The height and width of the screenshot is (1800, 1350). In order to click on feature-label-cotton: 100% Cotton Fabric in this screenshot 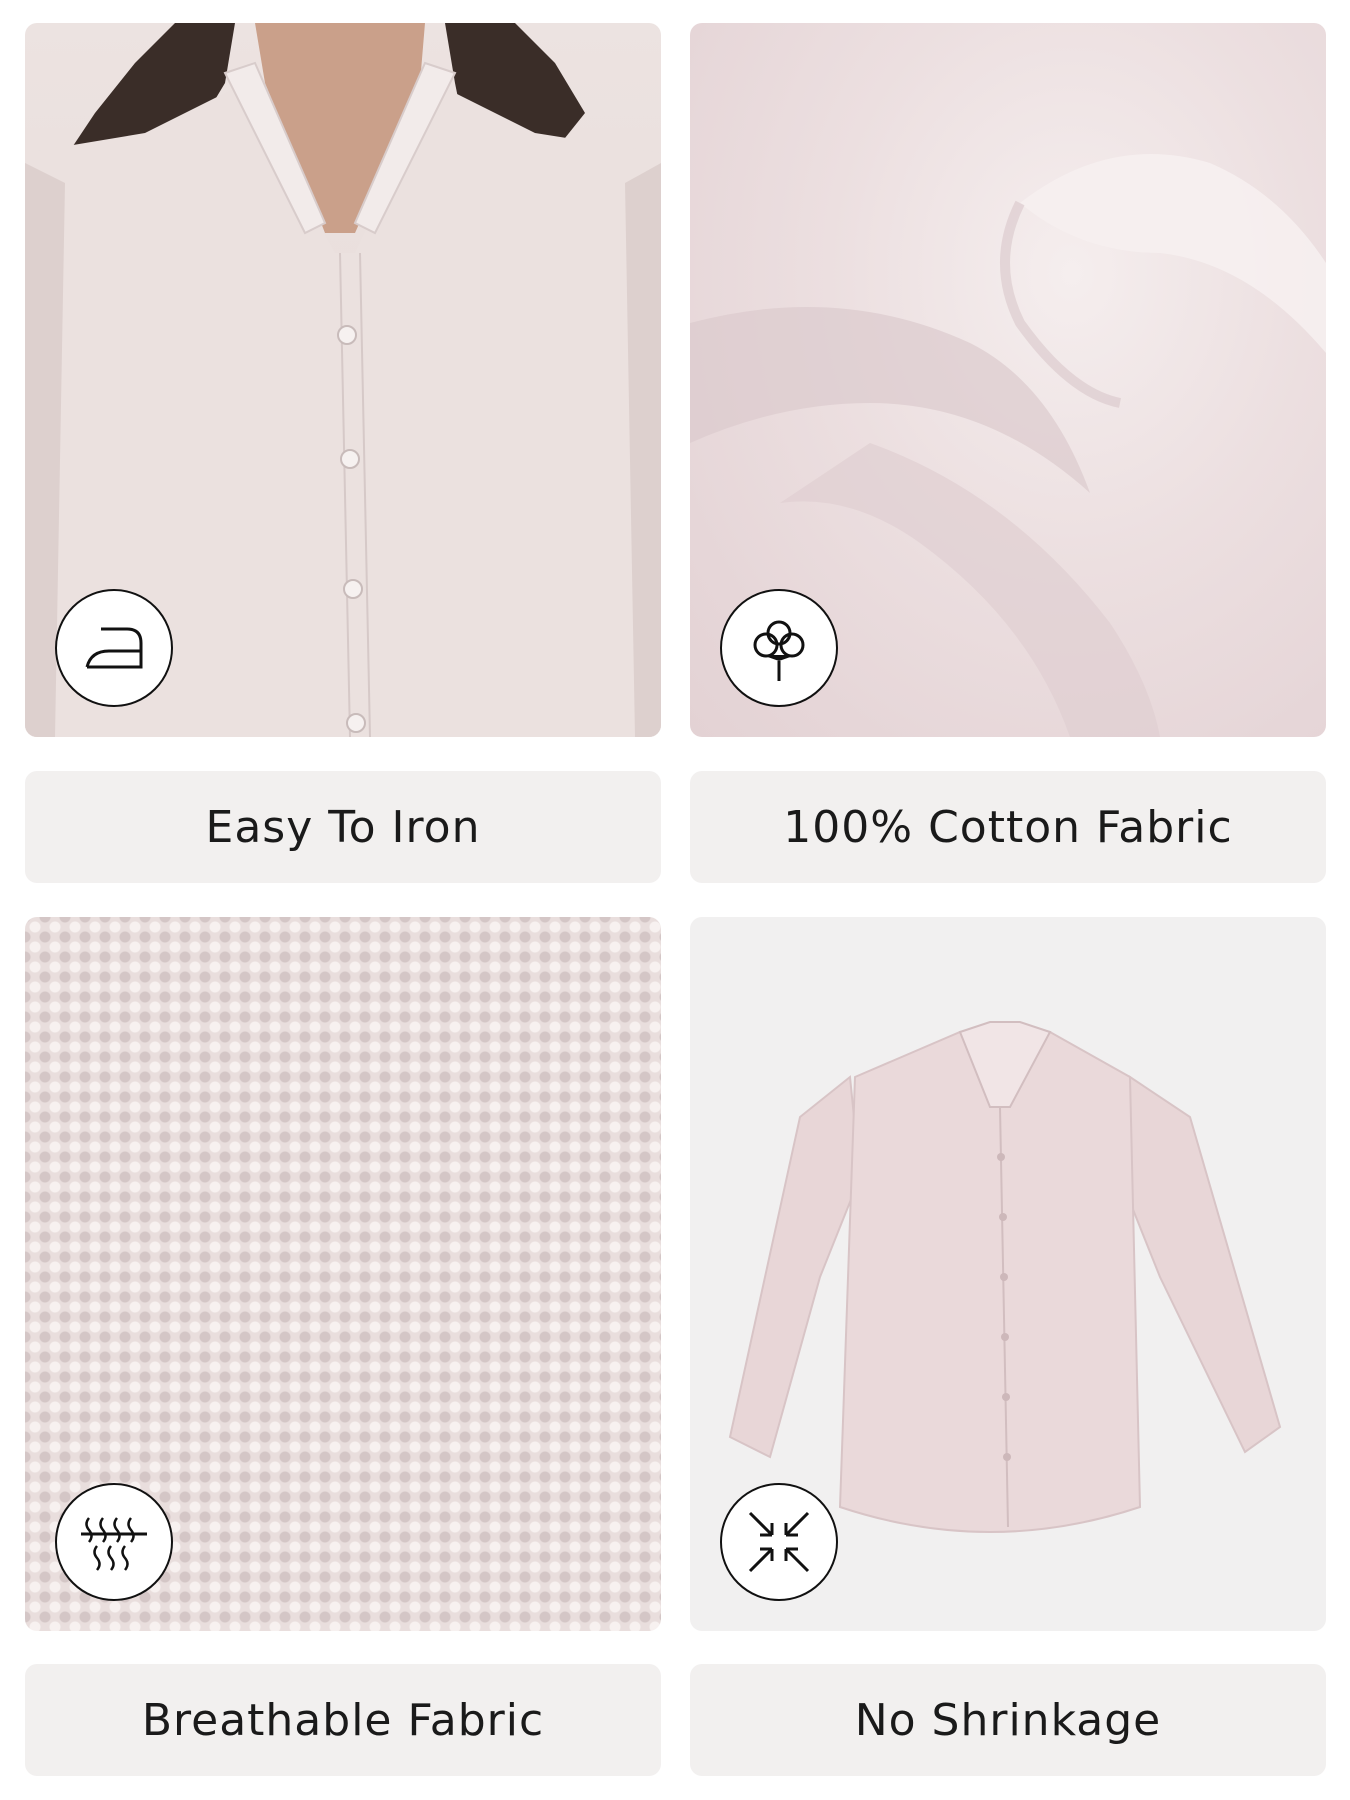, I will do `click(1008, 827)`.